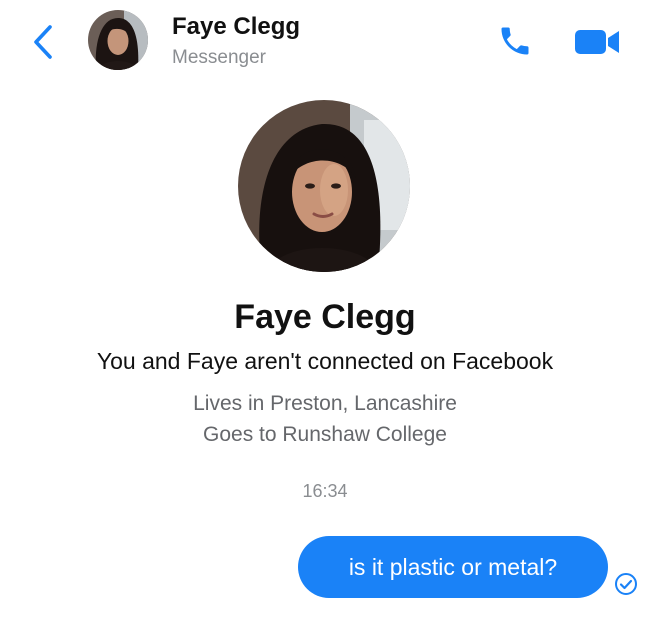 This screenshot has width=650, height=630. I want to click on back-button, so click(43, 42).